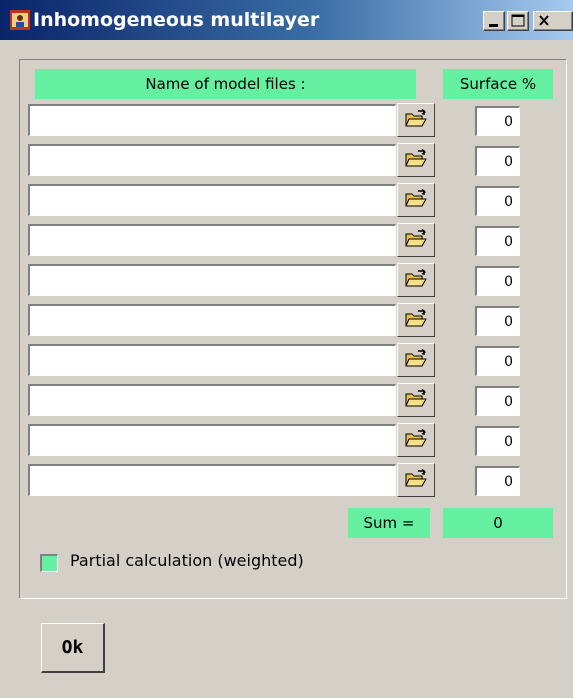 This screenshot has height=698, width=573. What do you see at coordinates (176, 20) in the screenshot?
I see `window-title: Inhomogeneous multilayer` at bounding box center [176, 20].